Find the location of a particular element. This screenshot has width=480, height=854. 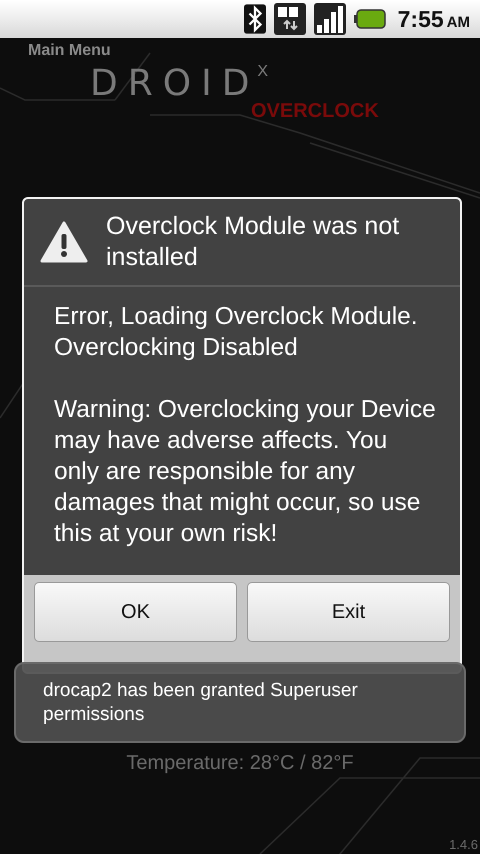

warning-icon is located at coordinates (64, 242).